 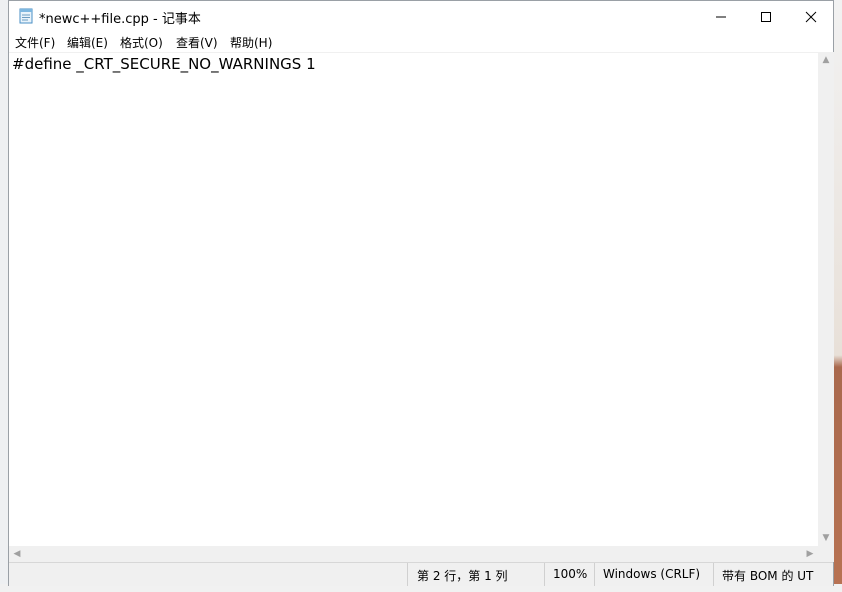 I want to click on editor-content: #define _CRT_SECURE_NO_WARNINGS 1, so click(x=164, y=64).